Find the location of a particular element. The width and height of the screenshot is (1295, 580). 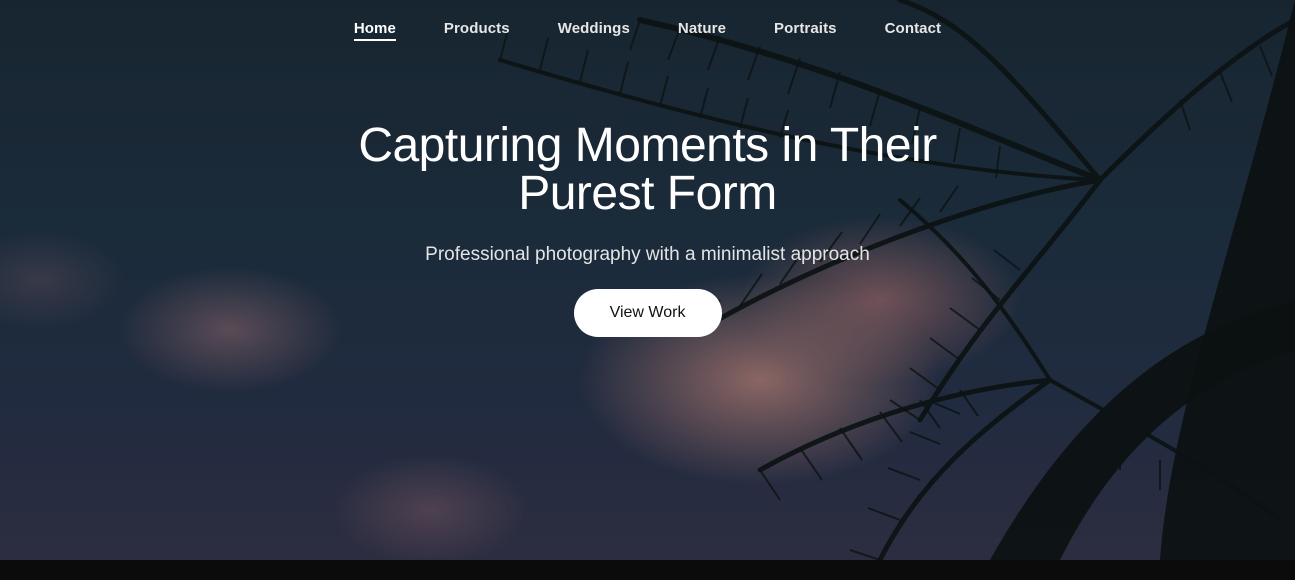

nav-item-label: Products is located at coordinates (476, 28).